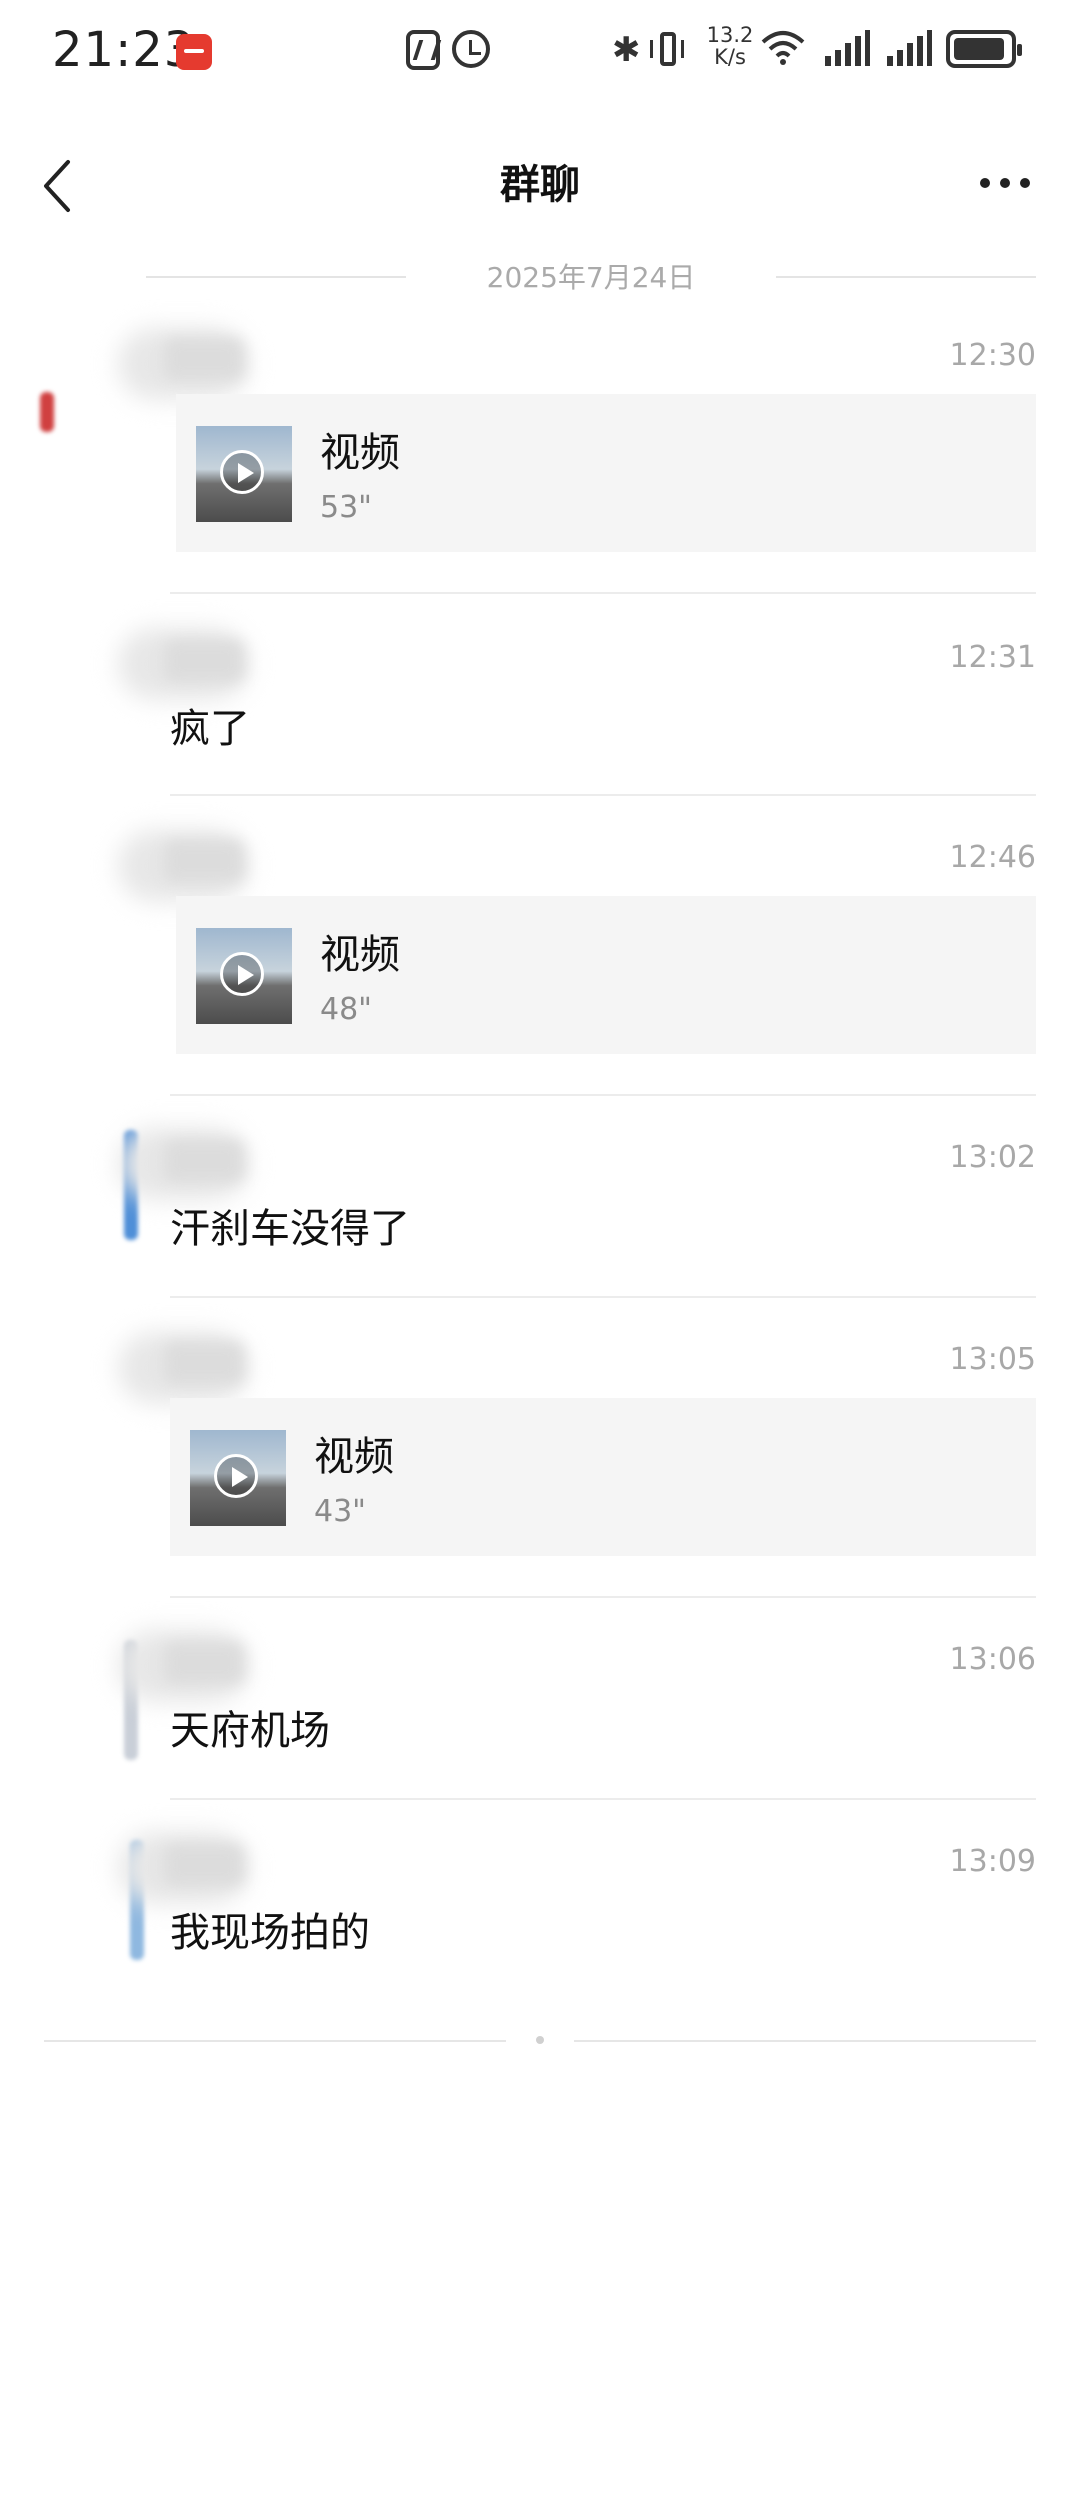  I want to click on network-speed-value: 13.2, so click(730, 35).